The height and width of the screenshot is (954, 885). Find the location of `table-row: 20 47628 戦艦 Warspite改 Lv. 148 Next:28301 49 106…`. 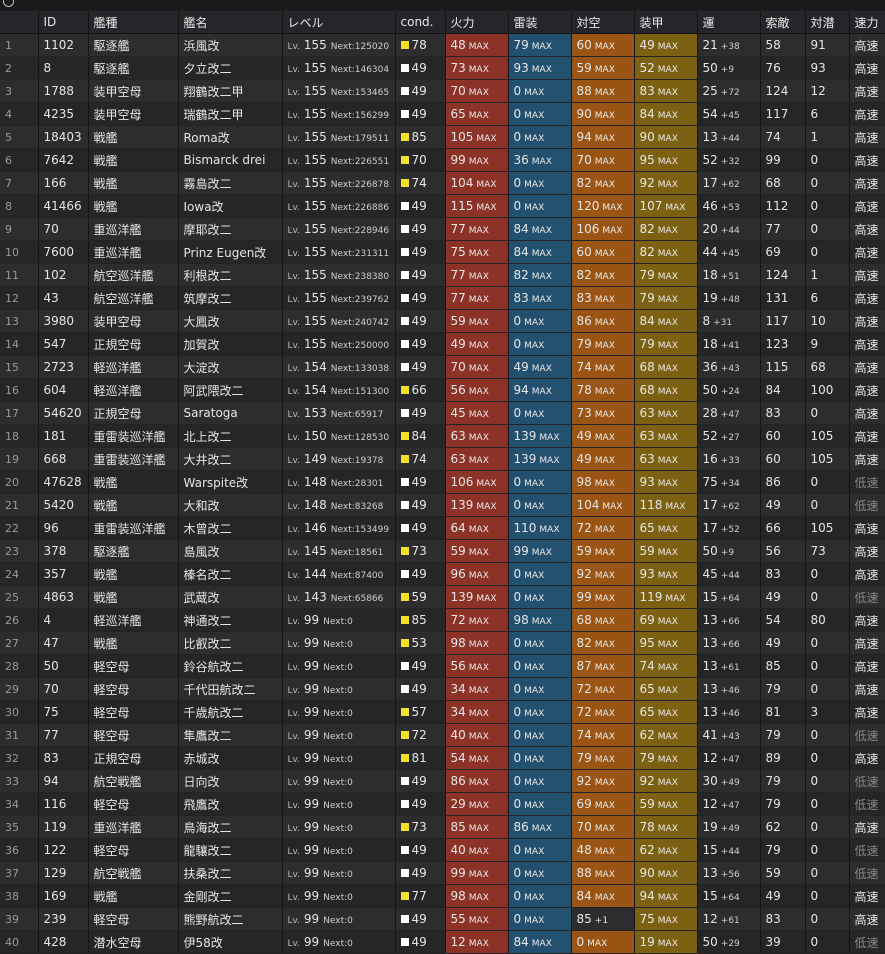

table-row: 20 47628 戦艦 Warspite改 Lv. 148 Next:28301 49 106… is located at coordinates (442, 482).